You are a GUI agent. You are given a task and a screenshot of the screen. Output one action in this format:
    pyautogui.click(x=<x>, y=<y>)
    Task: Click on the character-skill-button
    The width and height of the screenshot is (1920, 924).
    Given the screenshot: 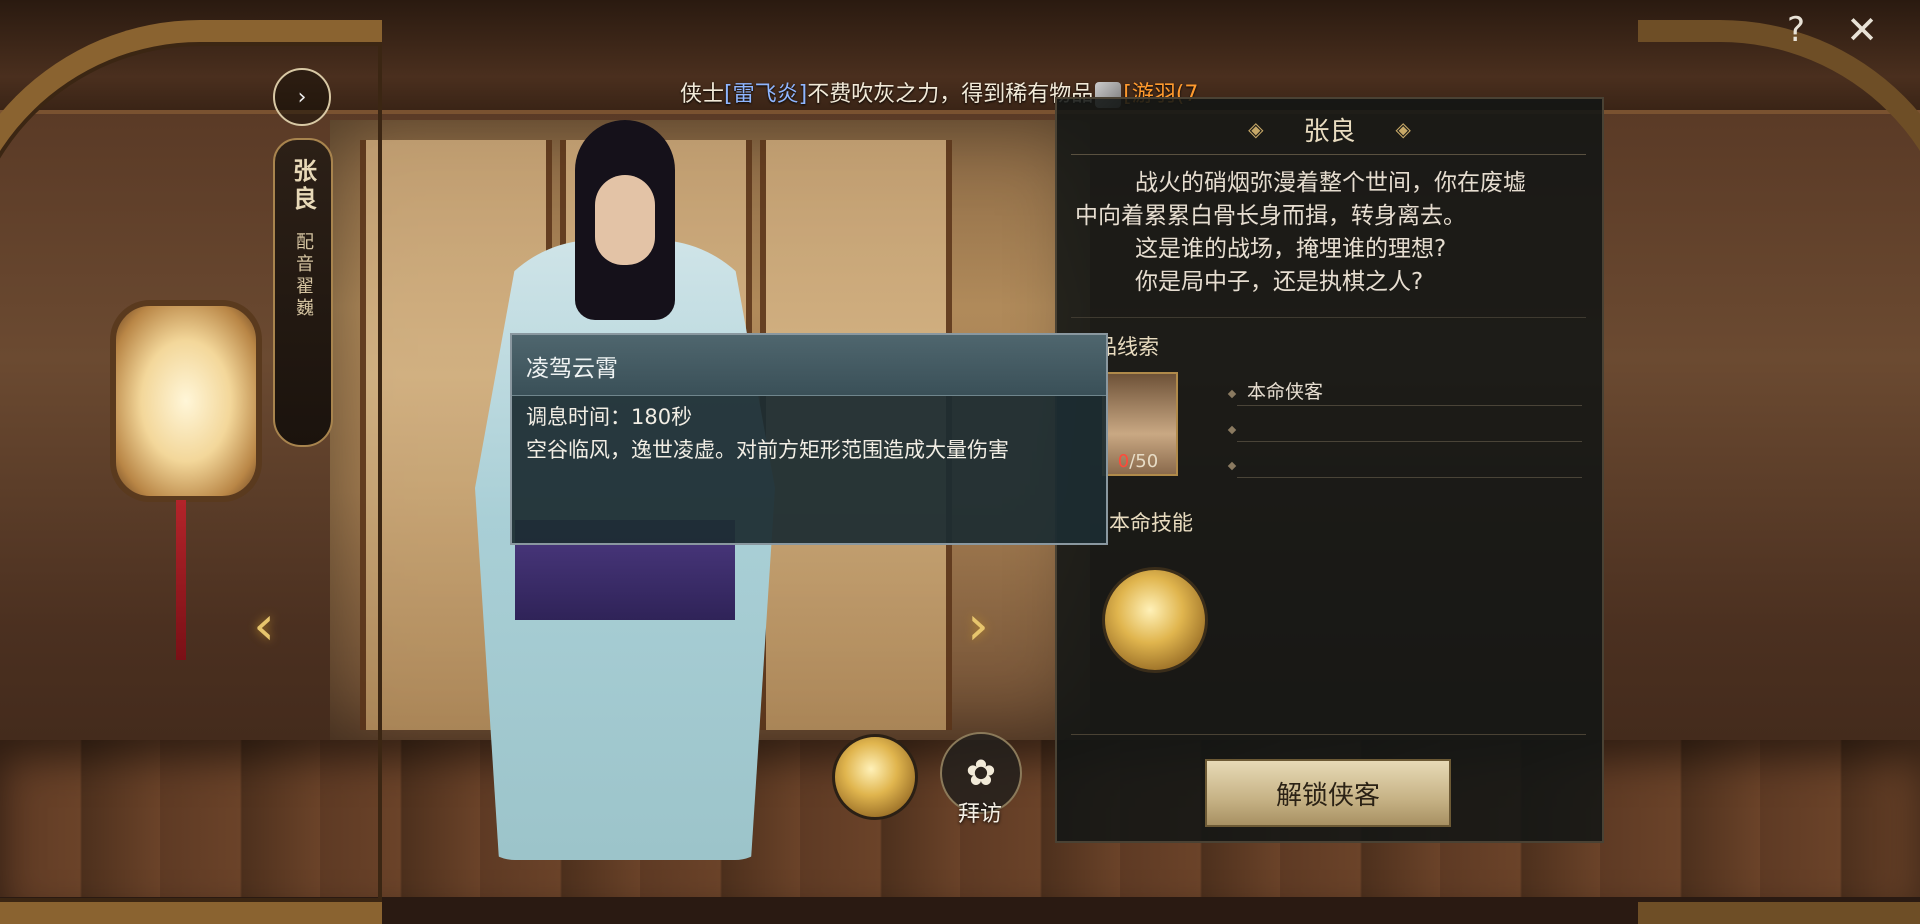 What is the action you would take?
    pyautogui.click(x=875, y=777)
    